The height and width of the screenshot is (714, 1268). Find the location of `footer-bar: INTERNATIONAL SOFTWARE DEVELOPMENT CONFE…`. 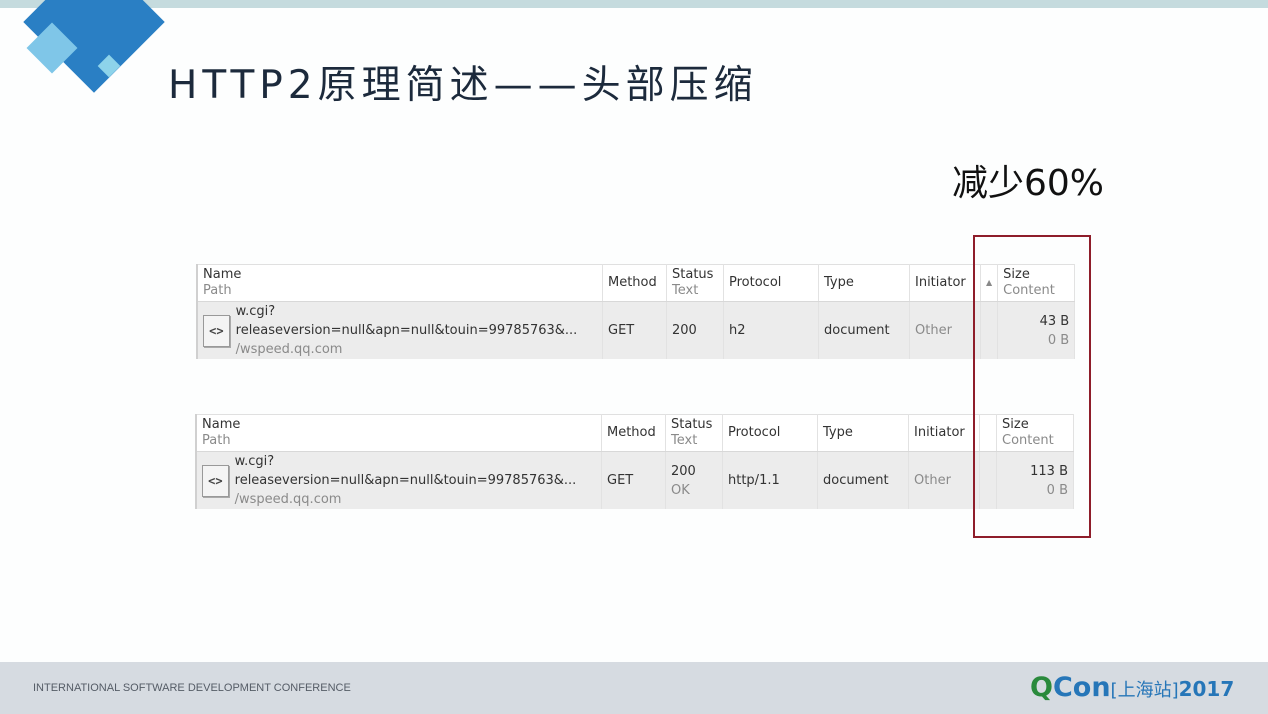

footer-bar: INTERNATIONAL SOFTWARE DEVELOPMENT CONFE… is located at coordinates (634, 688).